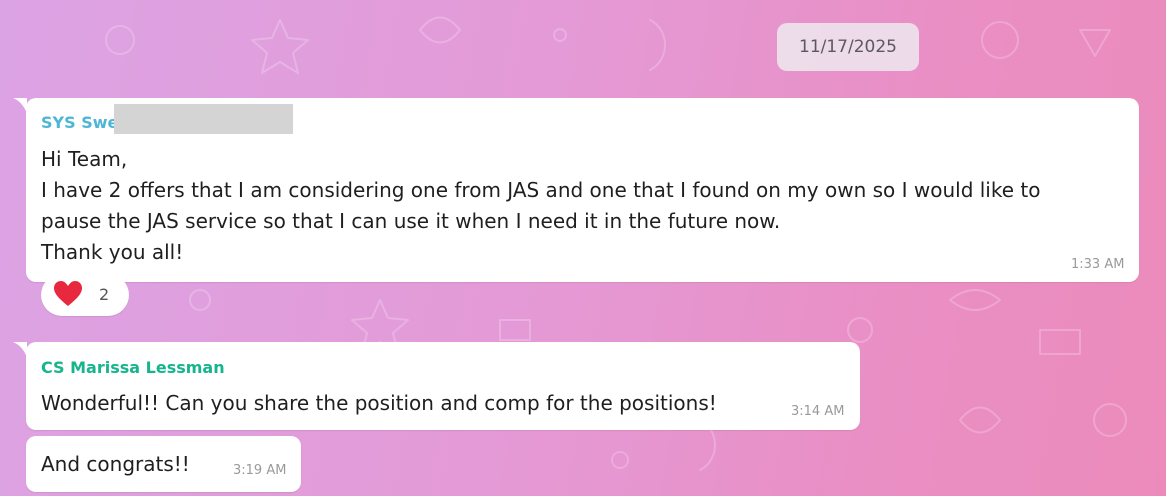 The height and width of the screenshot is (496, 1166). What do you see at coordinates (133, 367) in the screenshot?
I see `message-sender: CS Marissa Lessman` at bounding box center [133, 367].